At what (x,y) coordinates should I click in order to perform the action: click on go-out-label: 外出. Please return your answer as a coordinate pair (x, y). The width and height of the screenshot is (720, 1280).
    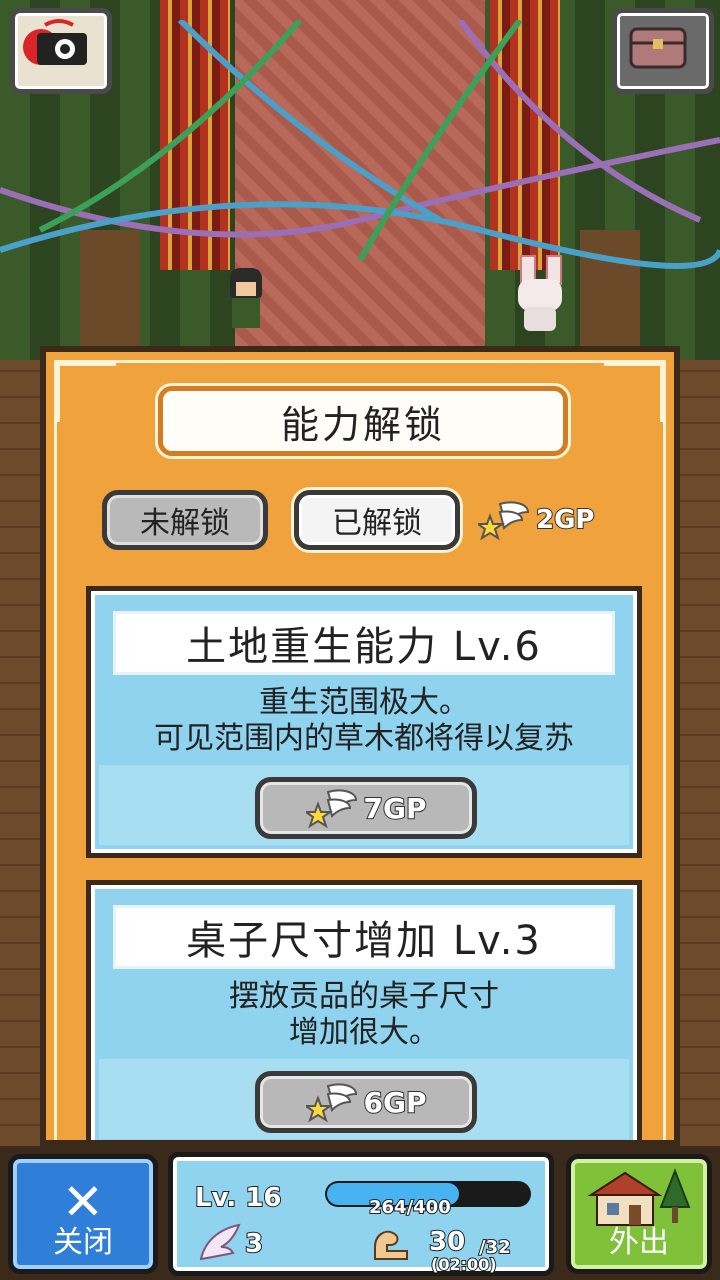
    Looking at the image, I should click on (639, 1242).